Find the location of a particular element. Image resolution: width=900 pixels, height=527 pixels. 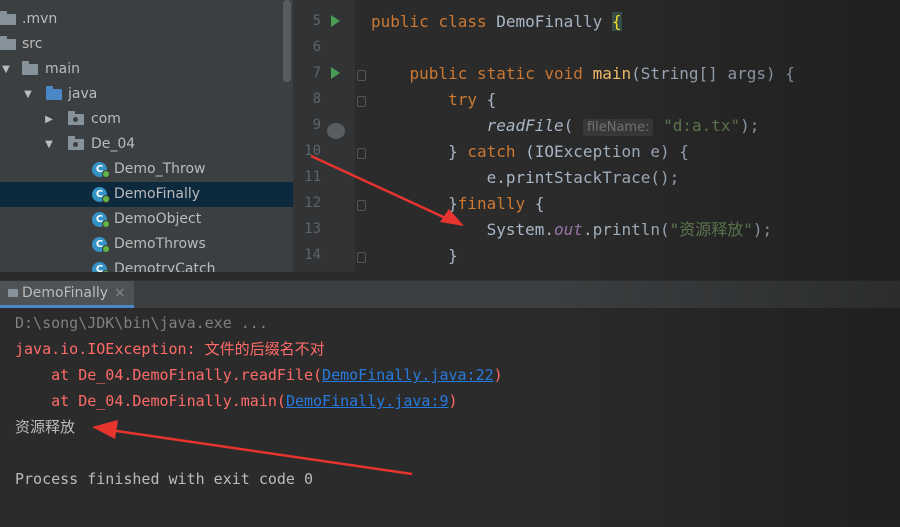

line-number: 13 is located at coordinates (312, 229).